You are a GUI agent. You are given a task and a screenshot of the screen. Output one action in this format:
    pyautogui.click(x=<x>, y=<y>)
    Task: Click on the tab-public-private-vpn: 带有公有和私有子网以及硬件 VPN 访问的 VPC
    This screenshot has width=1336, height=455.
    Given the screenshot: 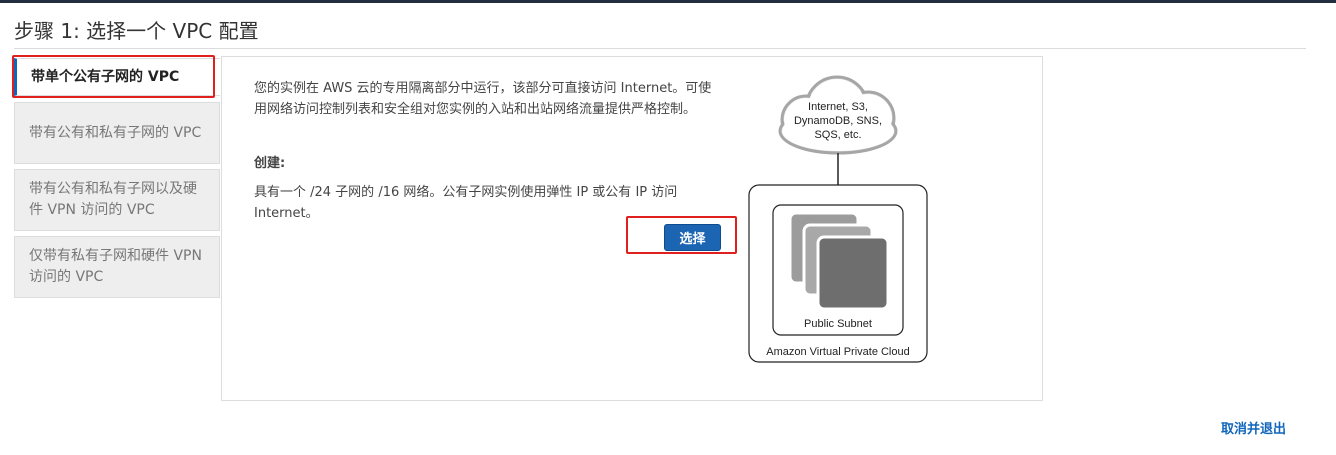 What is the action you would take?
    pyautogui.click(x=117, y=200)
    